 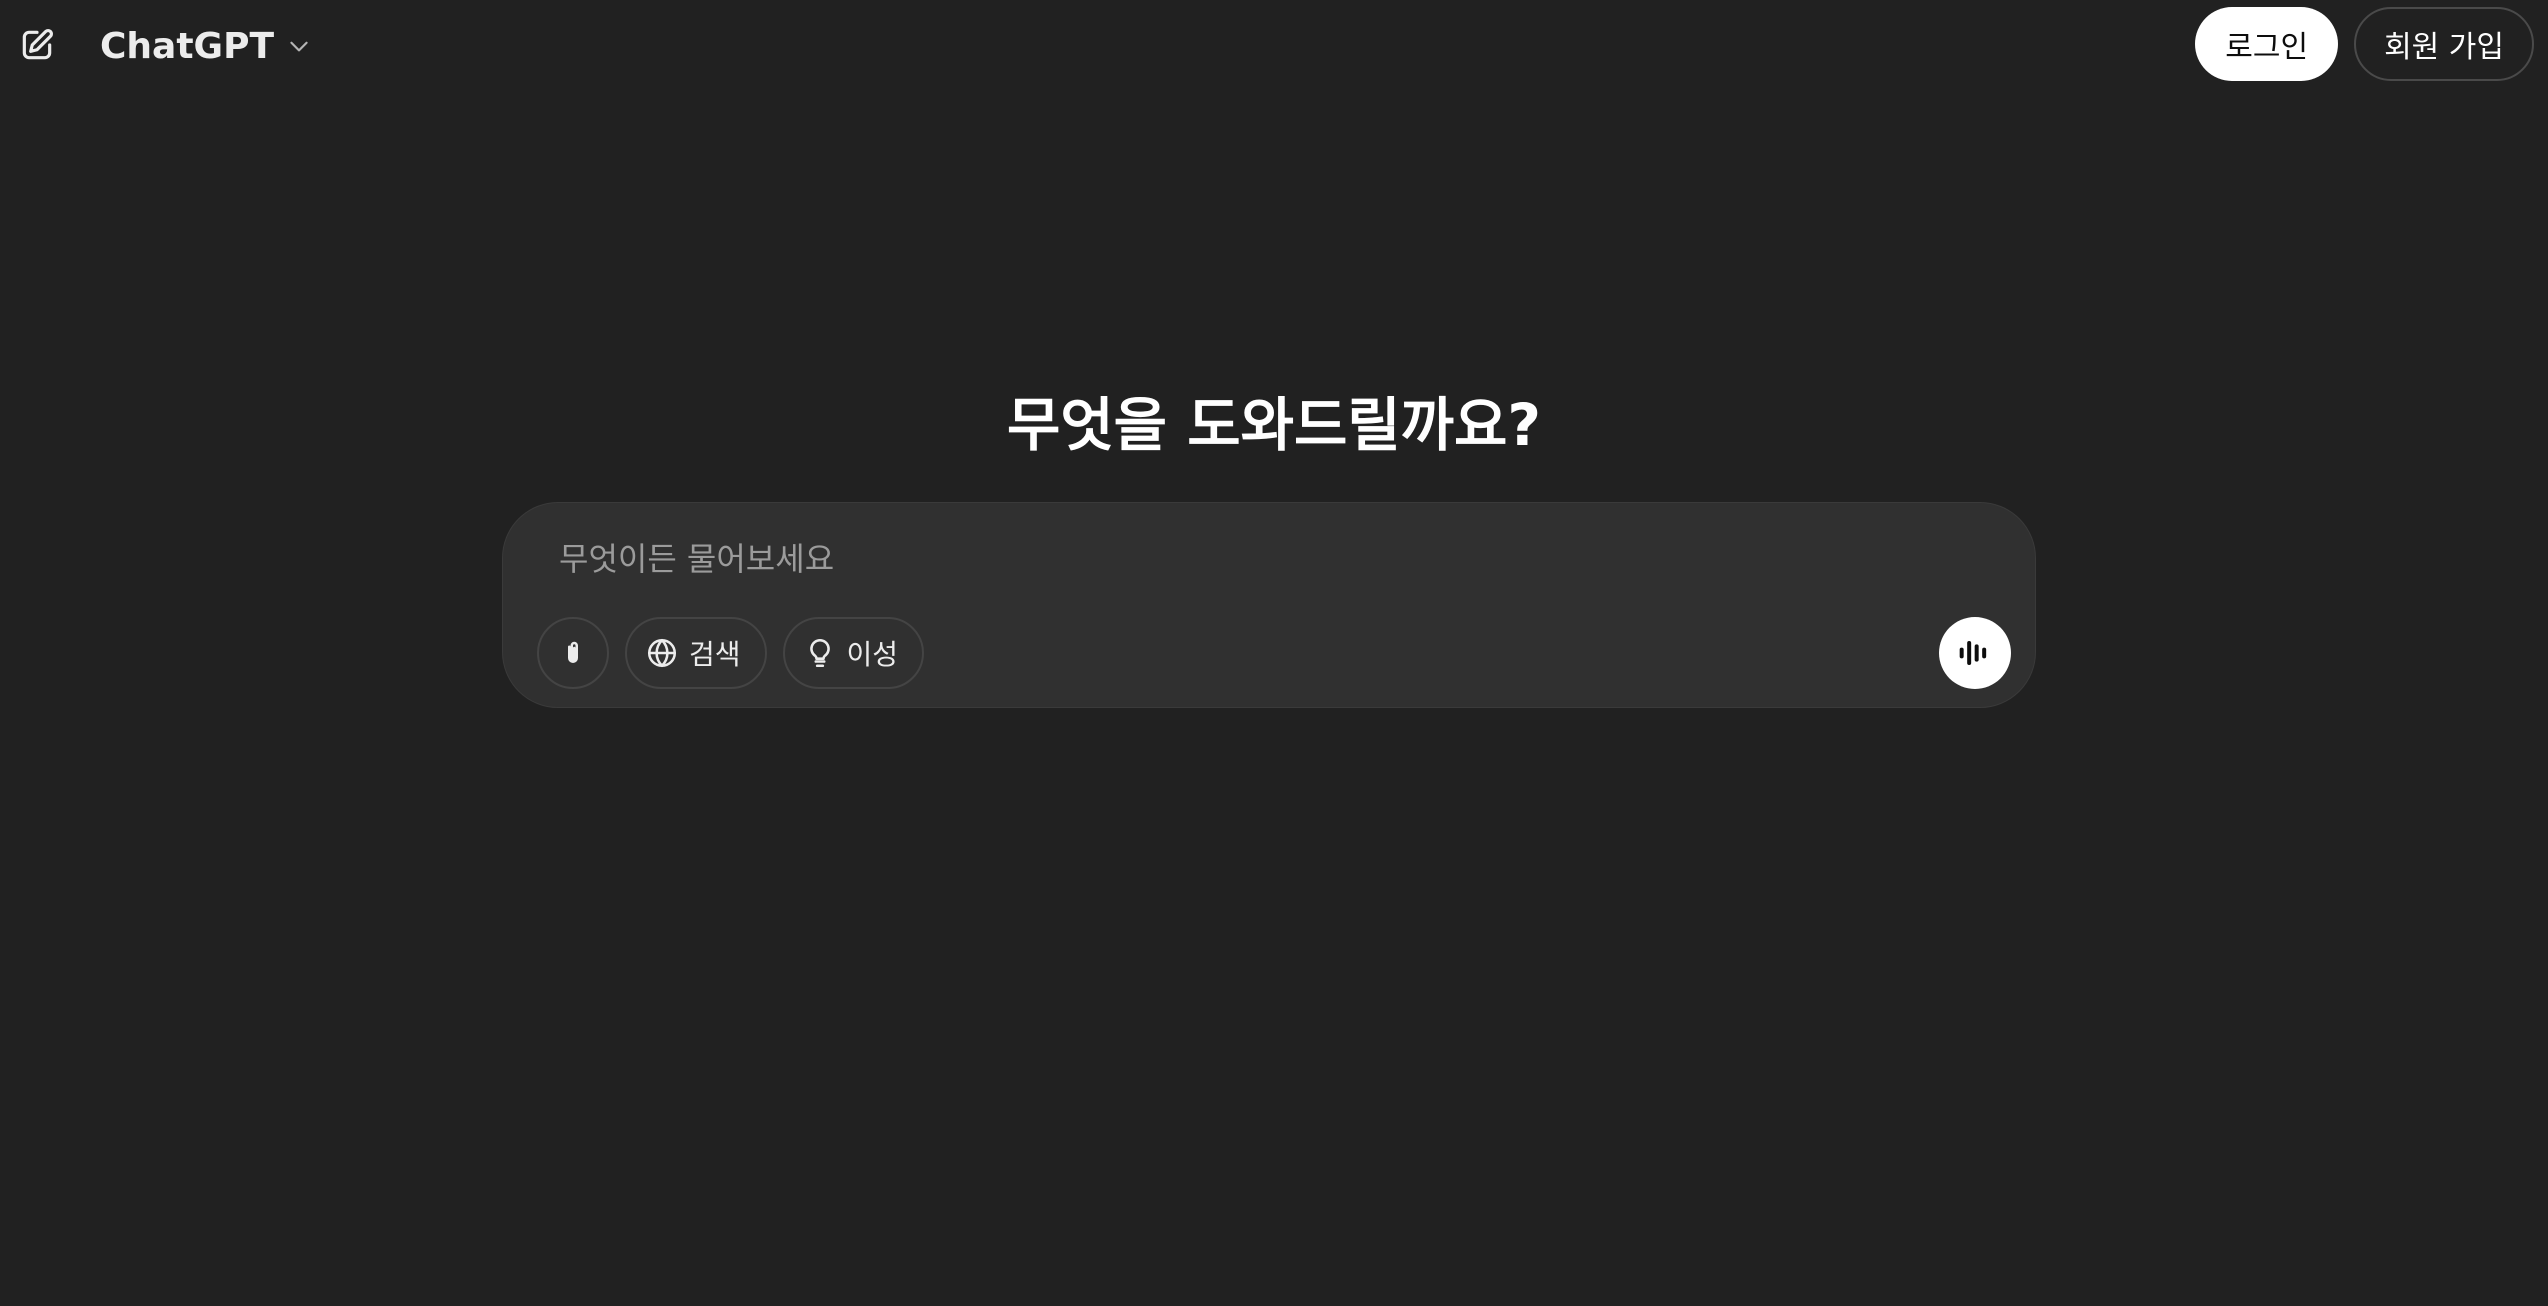 I want to click on auth-buttons: 로그인 회원 가입, so click(x=2364, y=44).